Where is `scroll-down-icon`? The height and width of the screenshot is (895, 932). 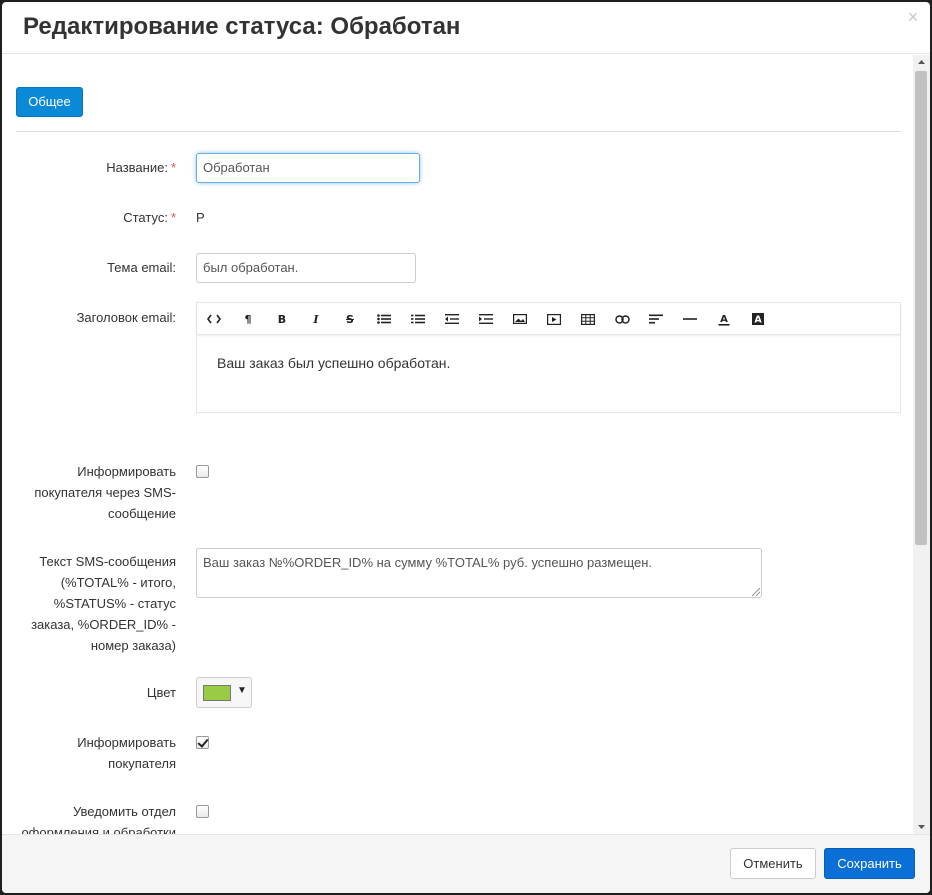
scroll-down-icon is located at coordinates (921, 827).